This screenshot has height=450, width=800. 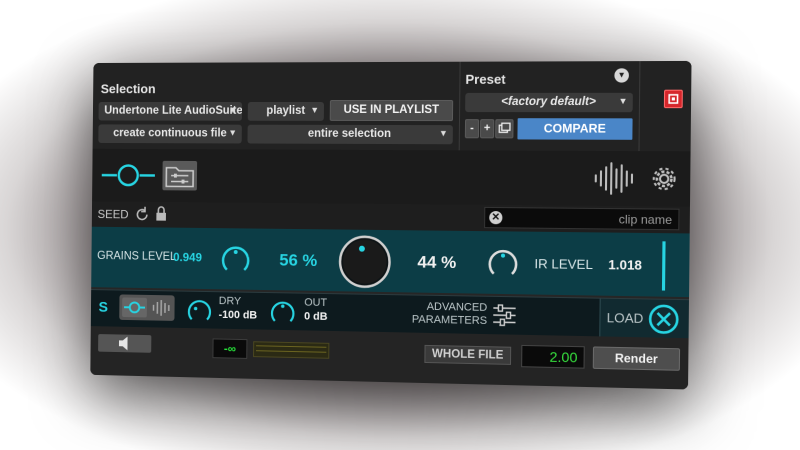 I want to click on speaker-icon, so click(x=123, y=343).